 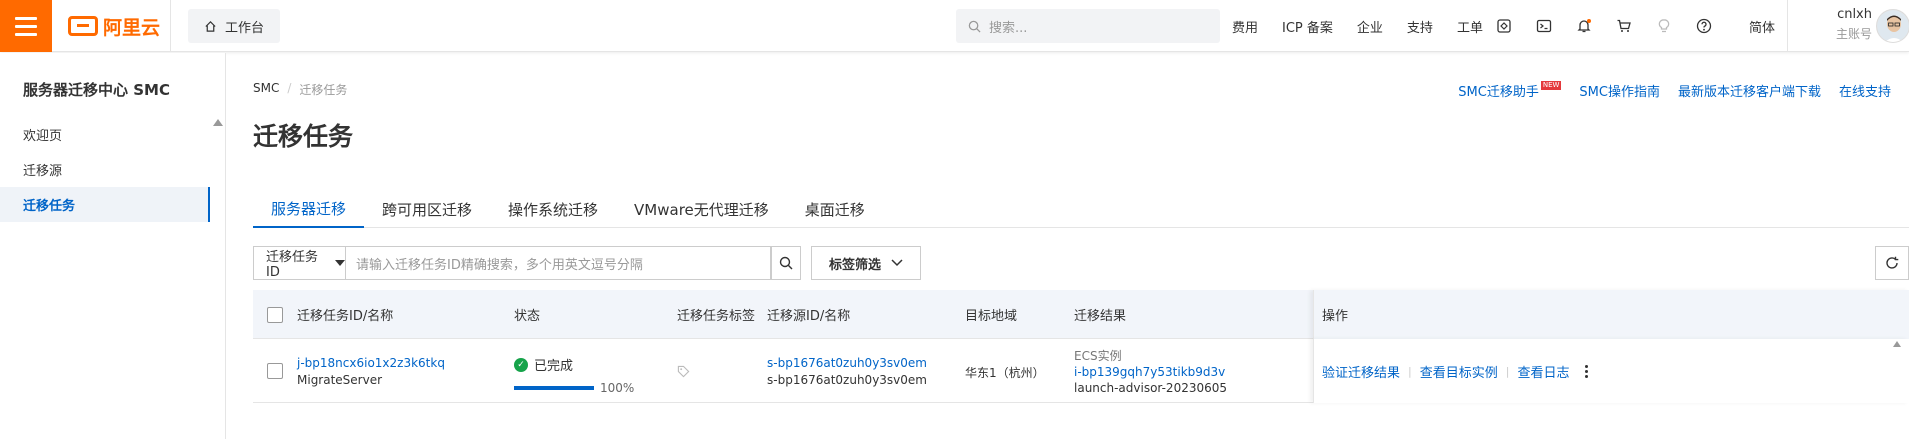 I want to click on language-switch: 简体, so click(x=1762, y=26).